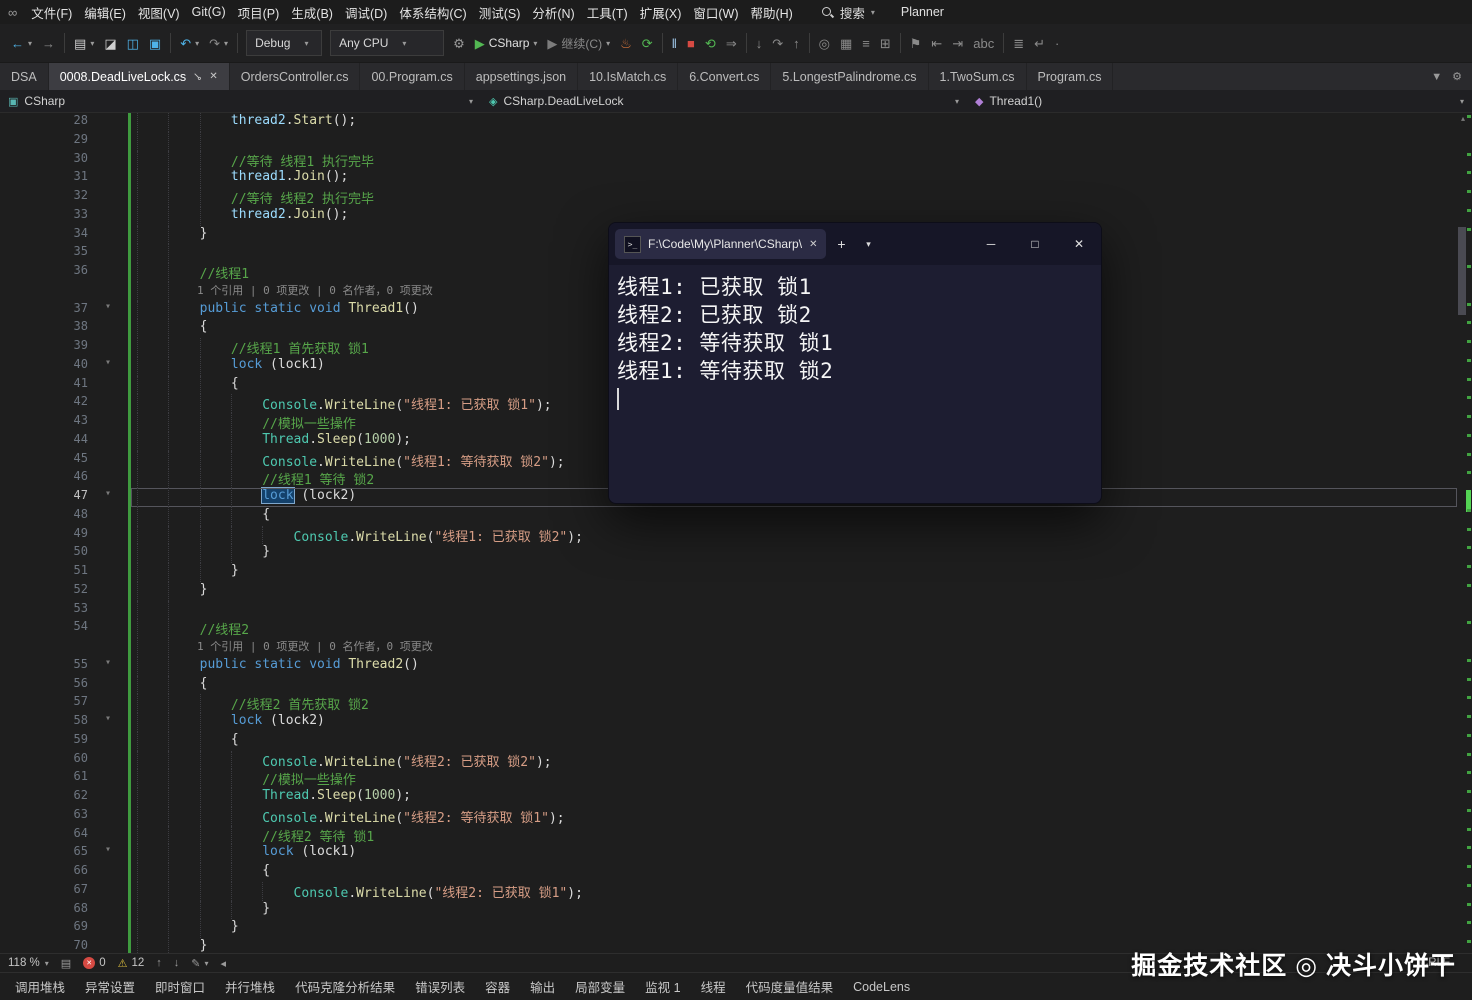  I want to click on code-line: Thread.Sleep(1000);, so click(794, 797).